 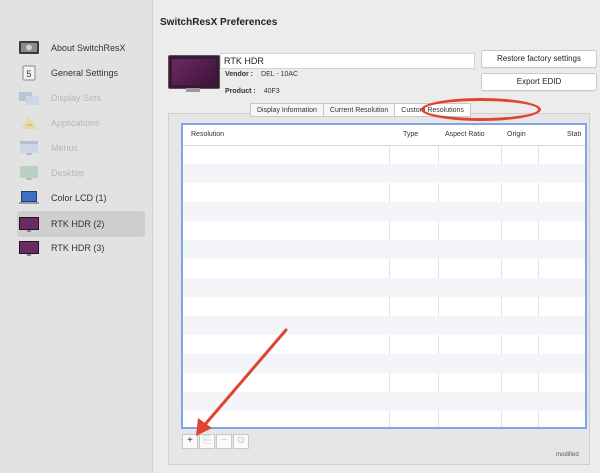 What do you see at coordinates (29, 123) in the screenshot?
I see `applications-icon` at bounding box center [29, 123].